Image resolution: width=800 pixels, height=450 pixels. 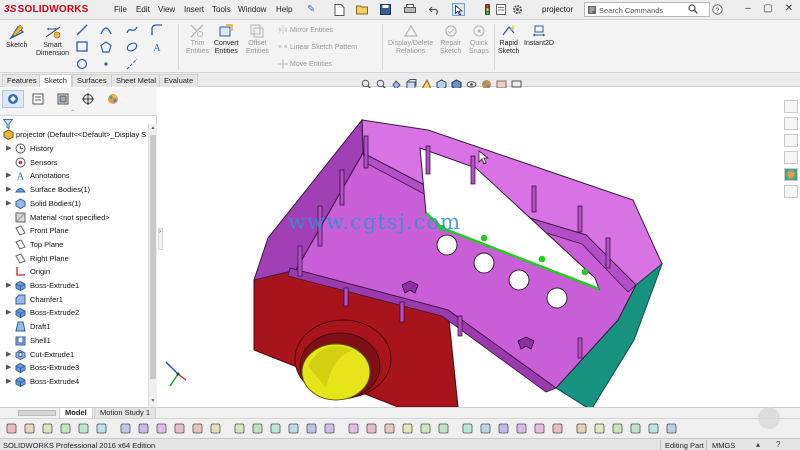 I want to click on tree-item-front-plane: Front Plane, so click(x=74, y=230).